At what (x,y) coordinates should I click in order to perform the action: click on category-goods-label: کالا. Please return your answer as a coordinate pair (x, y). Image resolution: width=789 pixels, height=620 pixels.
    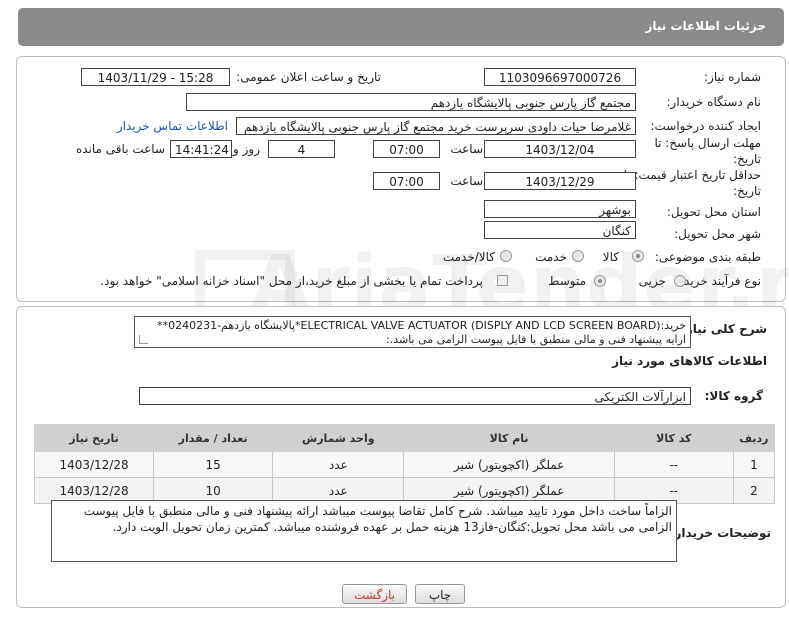
    Looking at the image, I should click on (610, 257).